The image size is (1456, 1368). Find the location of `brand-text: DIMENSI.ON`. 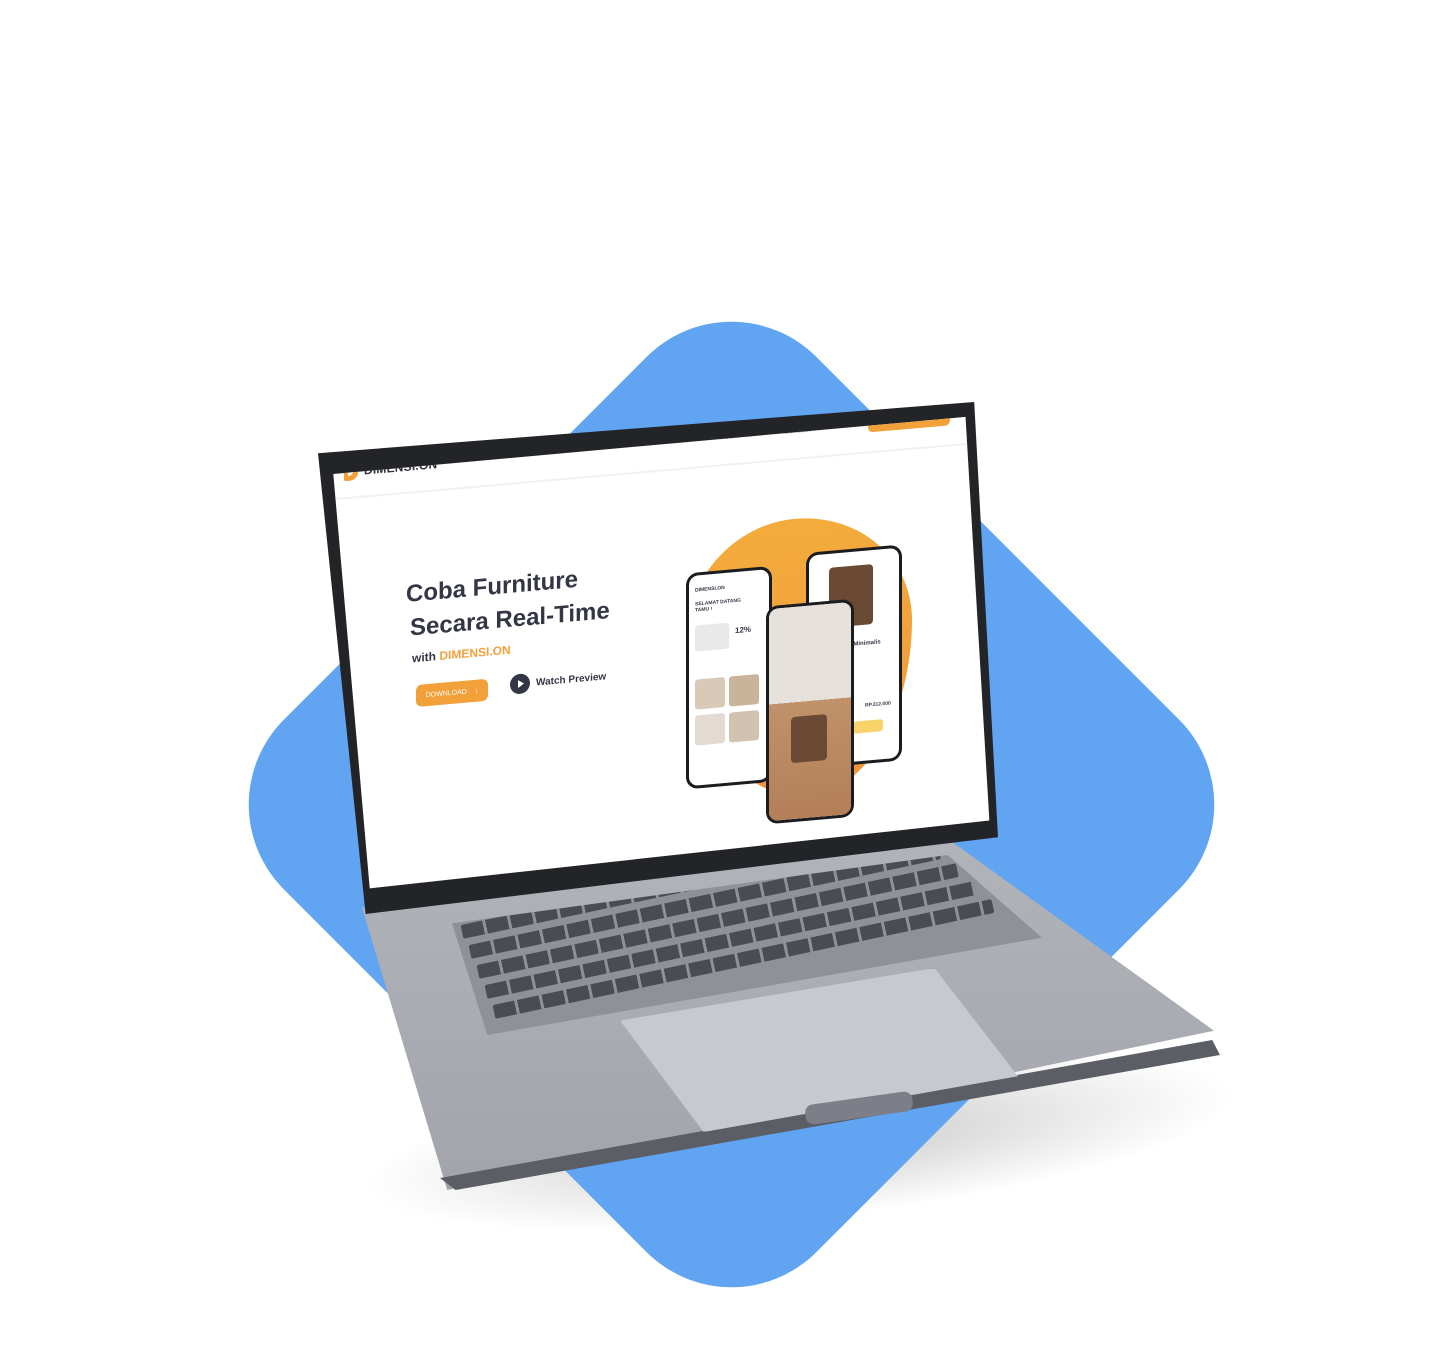

brand-text: DIMENSI.ON is located at coordinates (475, 652).